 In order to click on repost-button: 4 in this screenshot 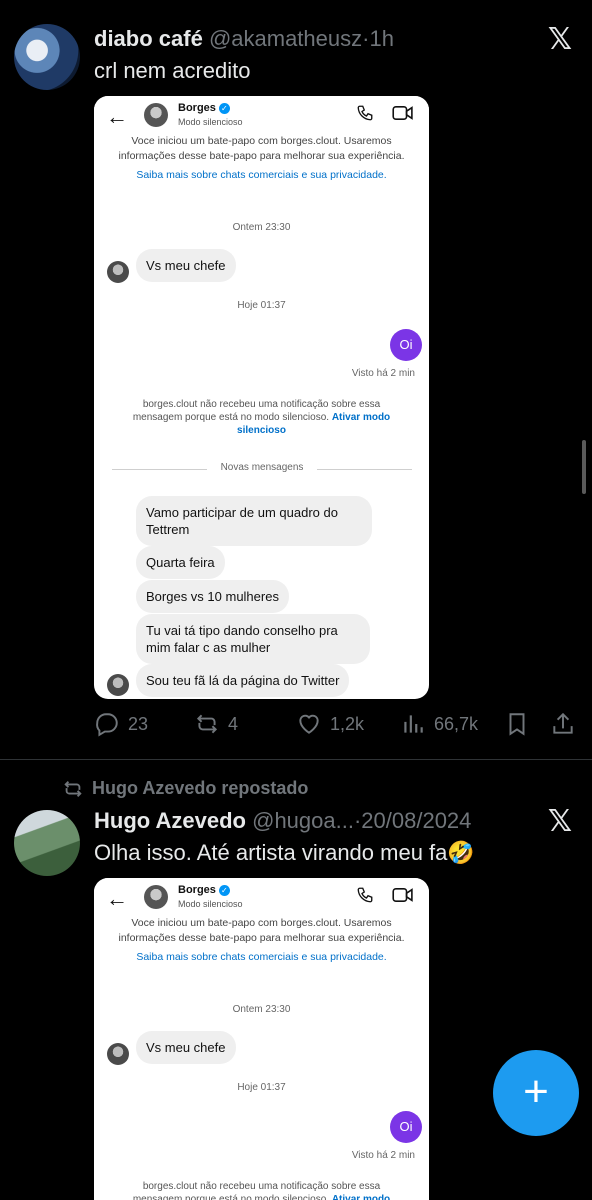, I will do `click(216, 724)`.